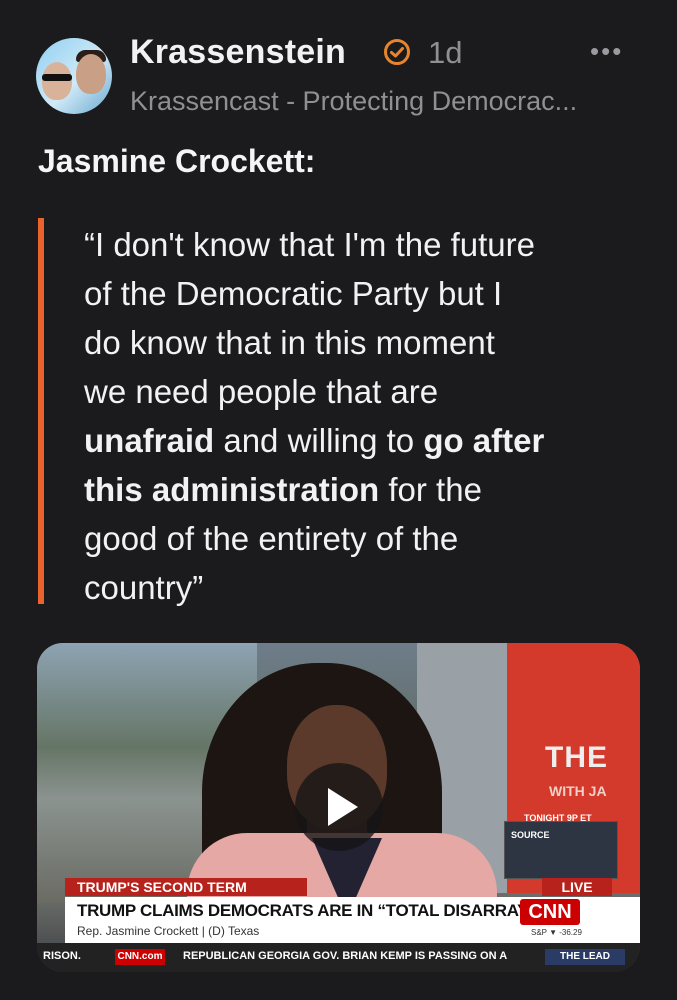 Image resolution: width=677 pixels, height=1000 pixels. I want to click on play-button, so click(339, 807).